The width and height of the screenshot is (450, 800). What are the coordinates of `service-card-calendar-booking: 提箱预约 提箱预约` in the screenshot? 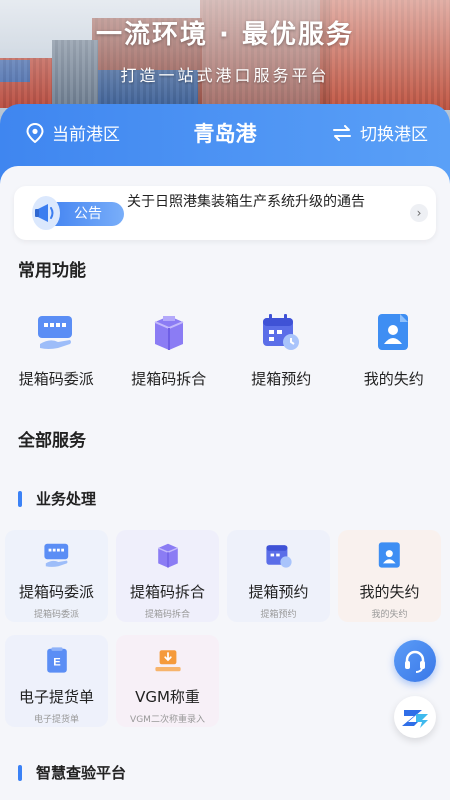 It's located at (278, 576).